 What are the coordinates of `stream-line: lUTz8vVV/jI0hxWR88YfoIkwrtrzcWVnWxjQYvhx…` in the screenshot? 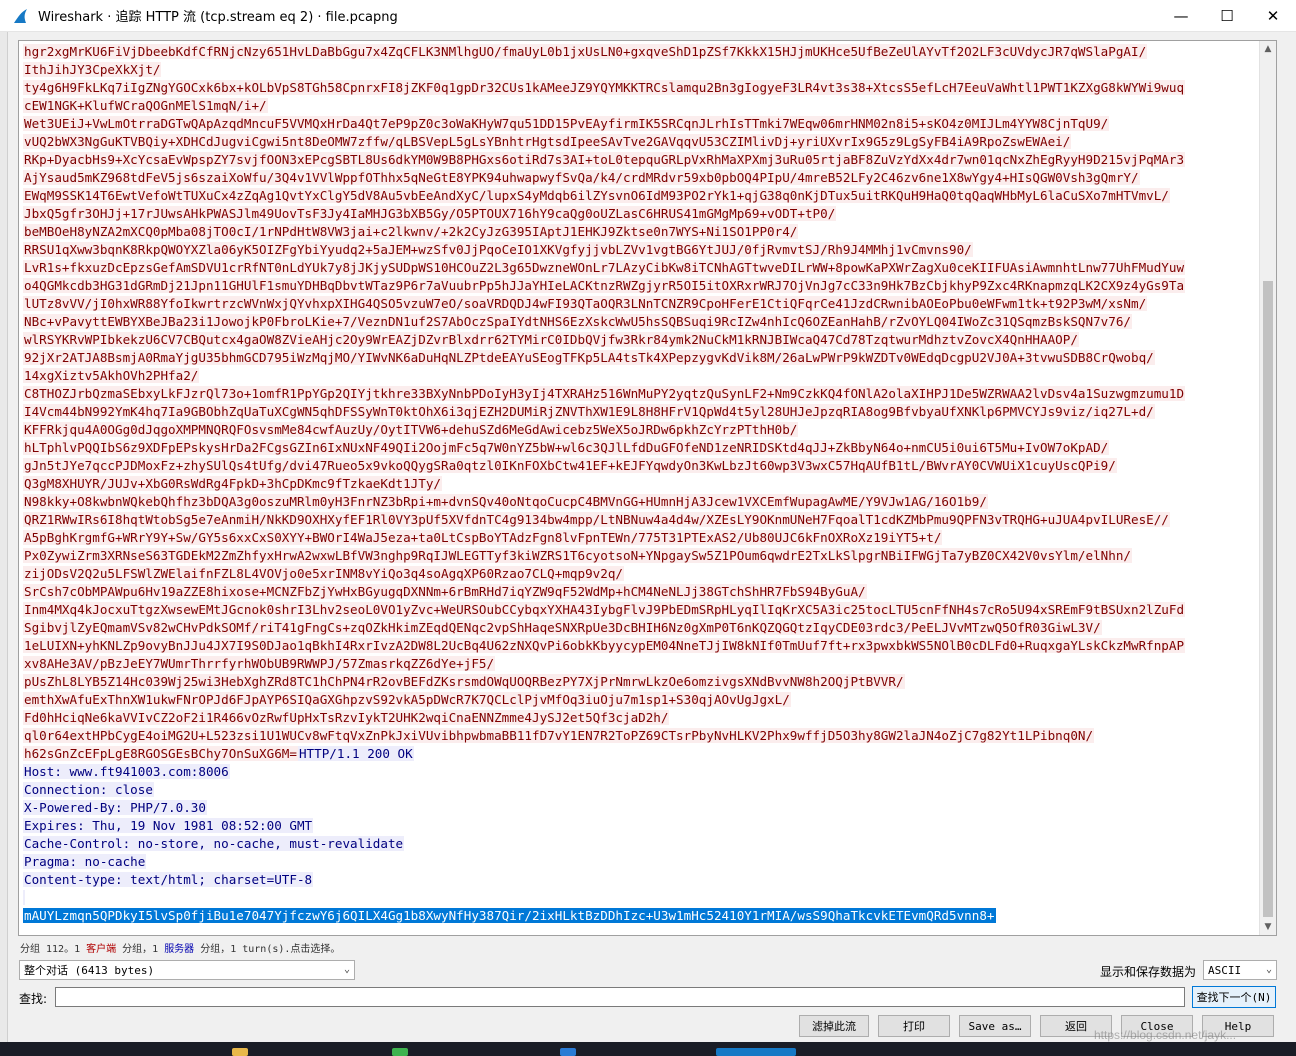 It's located at (641, 304).